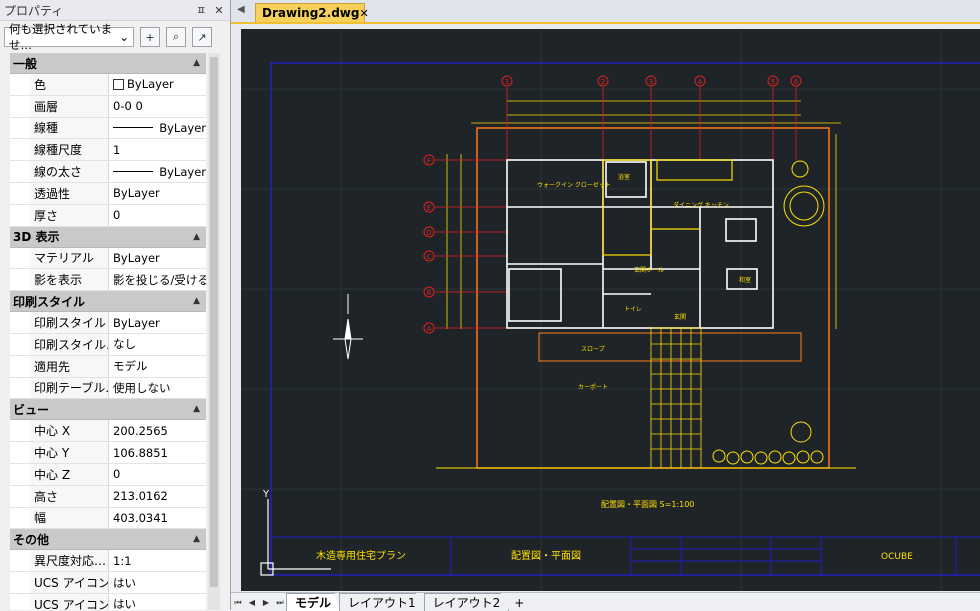  What do you see at coordinates (157, 430) in the screenshot?
I see `property-value: 200.2565` at bounding box center [157, 430].